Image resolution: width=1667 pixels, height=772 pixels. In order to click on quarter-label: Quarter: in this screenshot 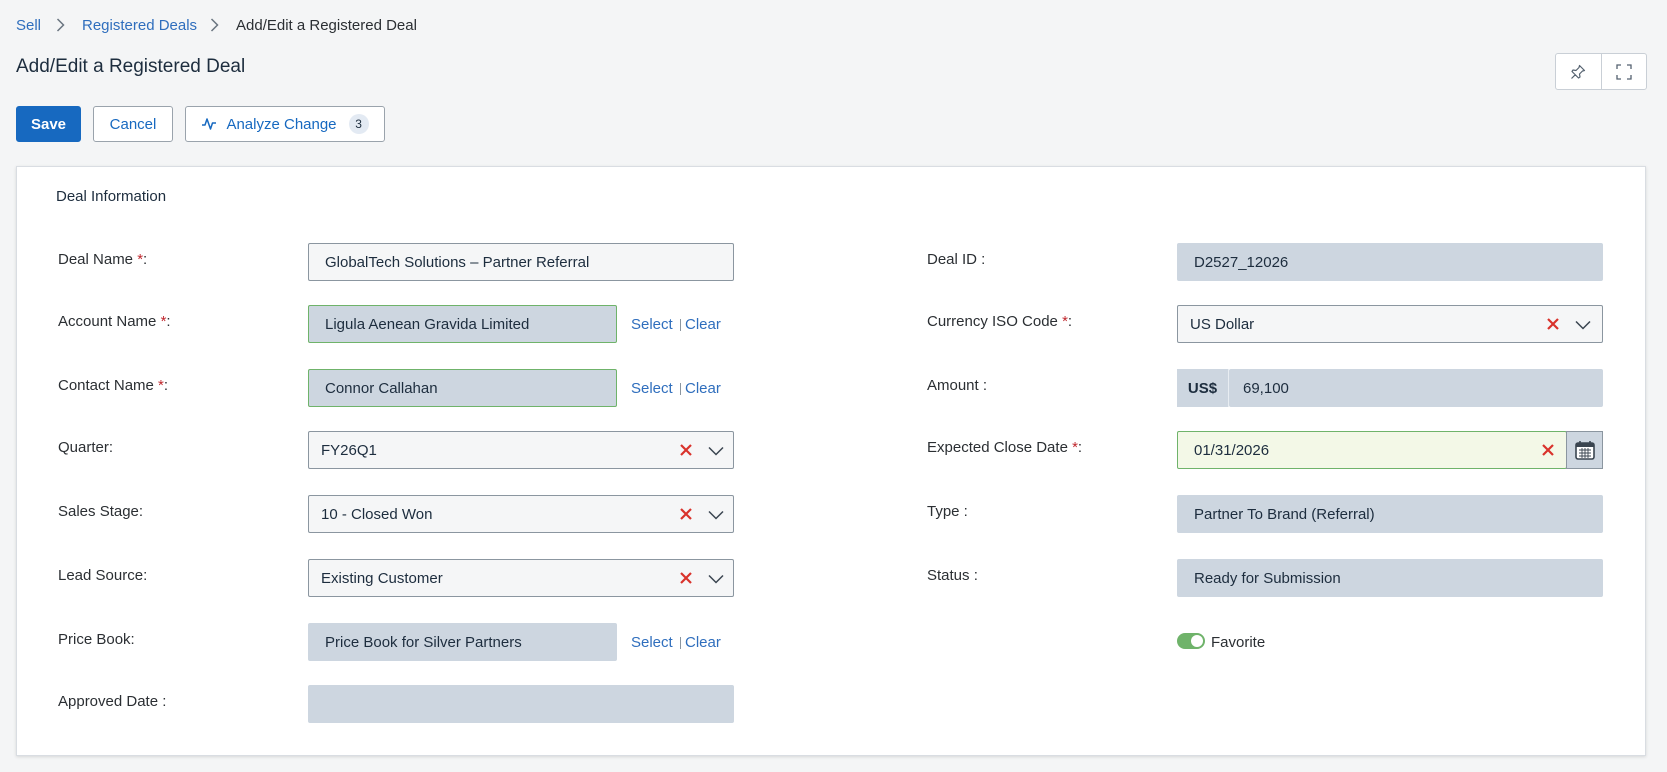, I will do `click(86, 447)`.